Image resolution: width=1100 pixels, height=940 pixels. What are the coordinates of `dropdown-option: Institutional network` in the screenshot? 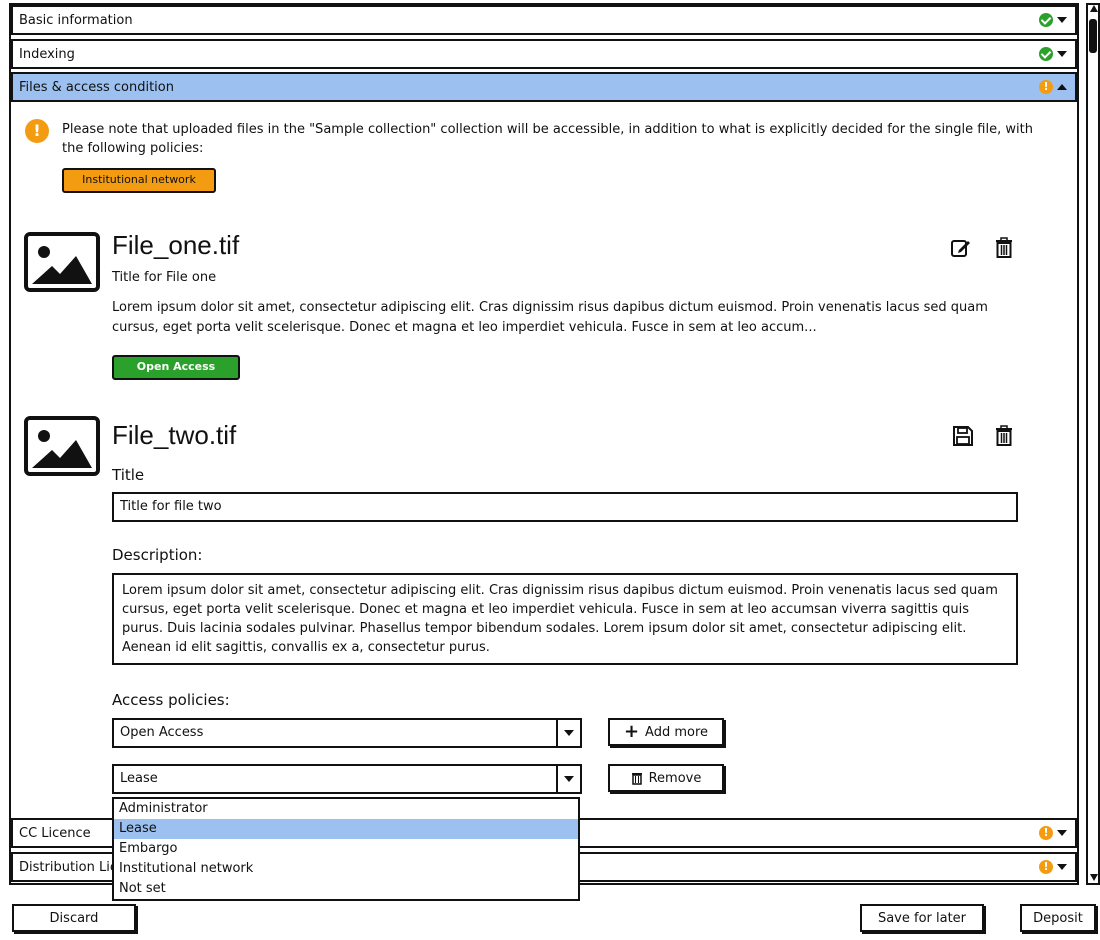 It's located at (346, 869).